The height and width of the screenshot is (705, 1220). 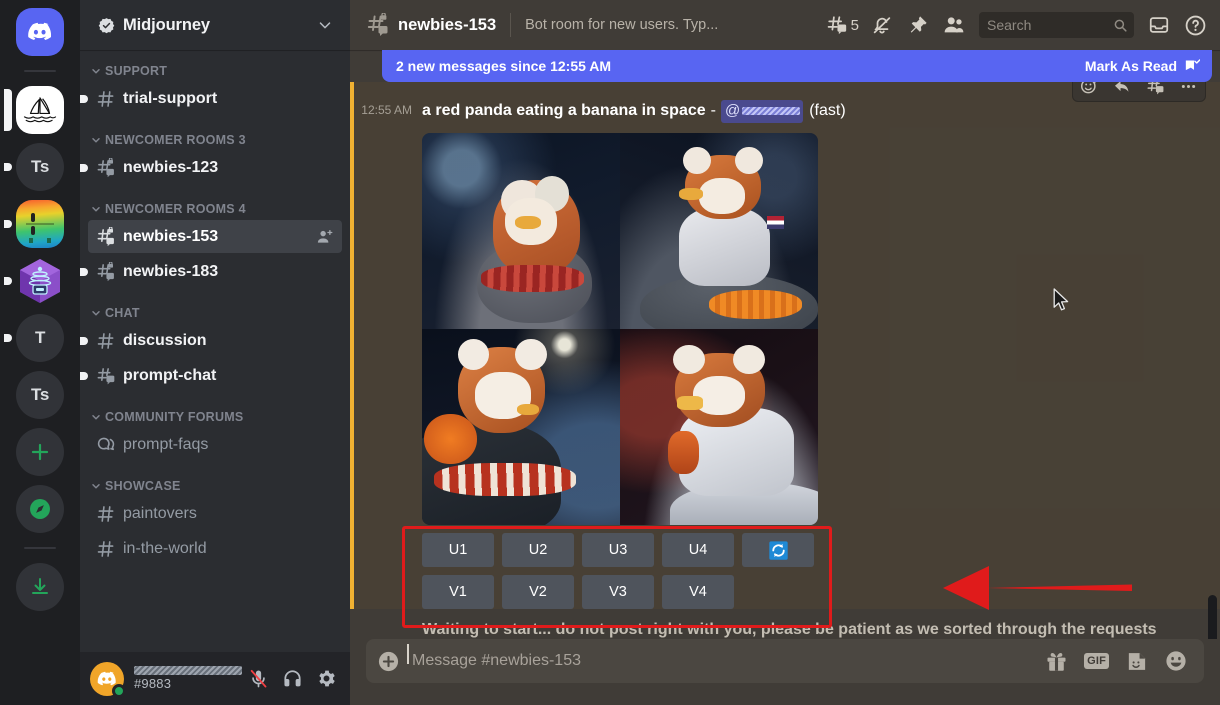 What do you see at coordinates (36, 110) in the screenshot?
I see `server-icon-midjourney` at bounding box center [36, 110].